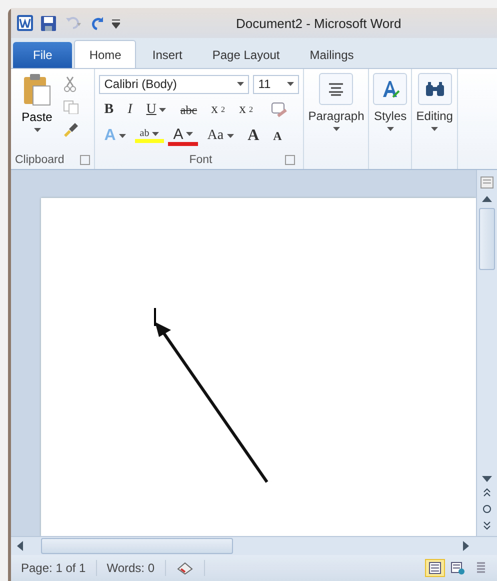 This screenshot has width=497, height=581. What do you see at coordinates (220, 136) in the screenshot?
I see `font-format-button: Aa` at bounding box center [220, 136].